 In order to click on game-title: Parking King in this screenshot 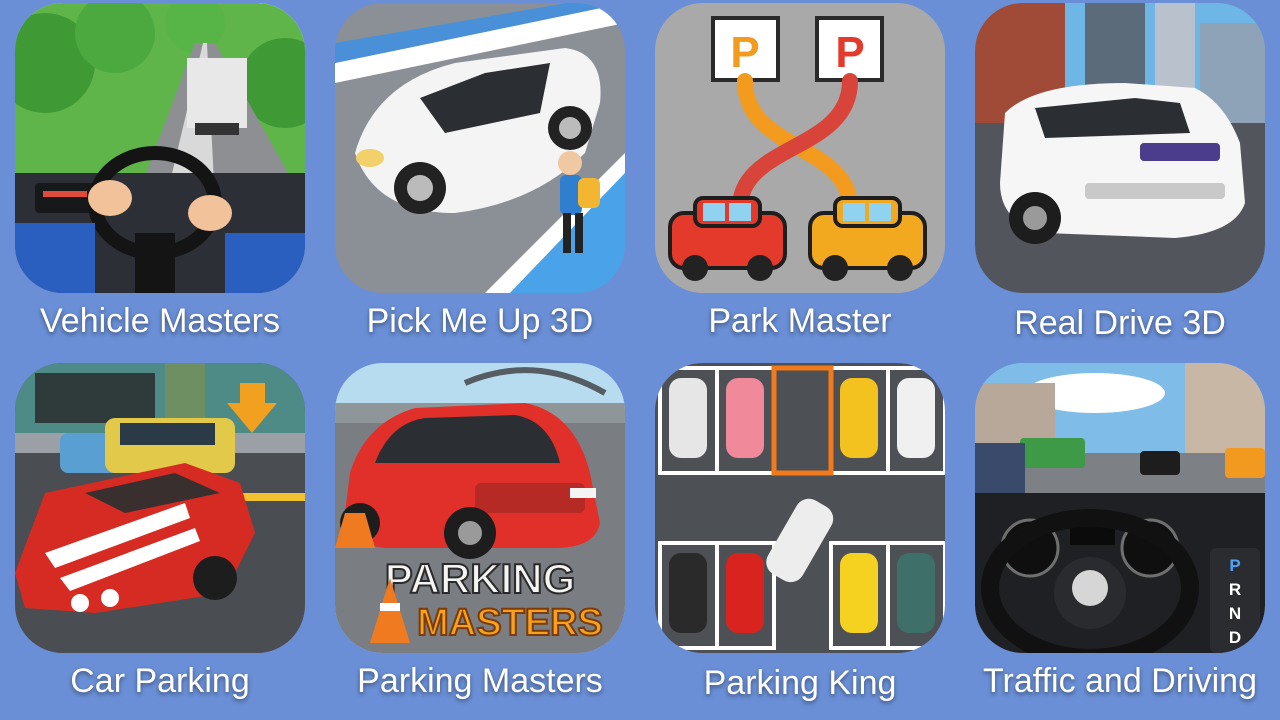, I will do `click(800, 683)`.